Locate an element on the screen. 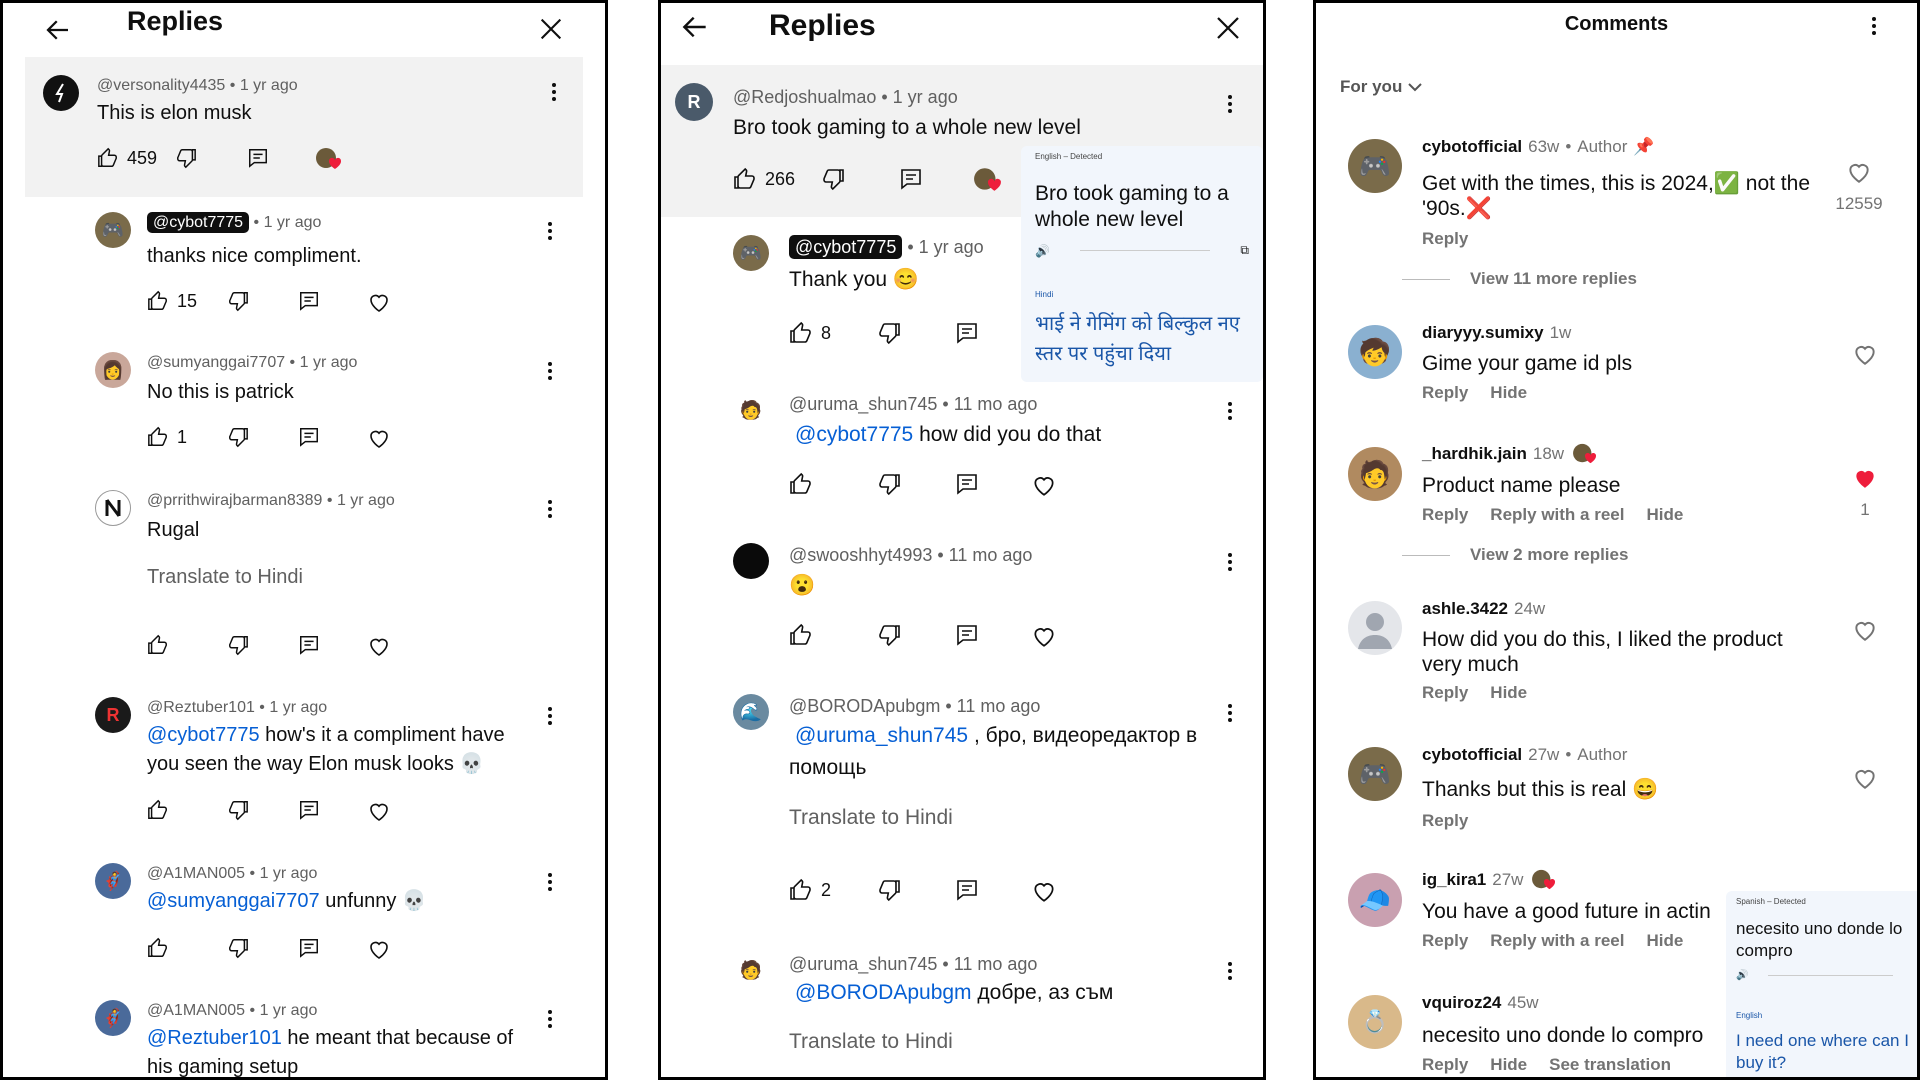  avatar: 🧢 is located at coordinates (1375, 900).